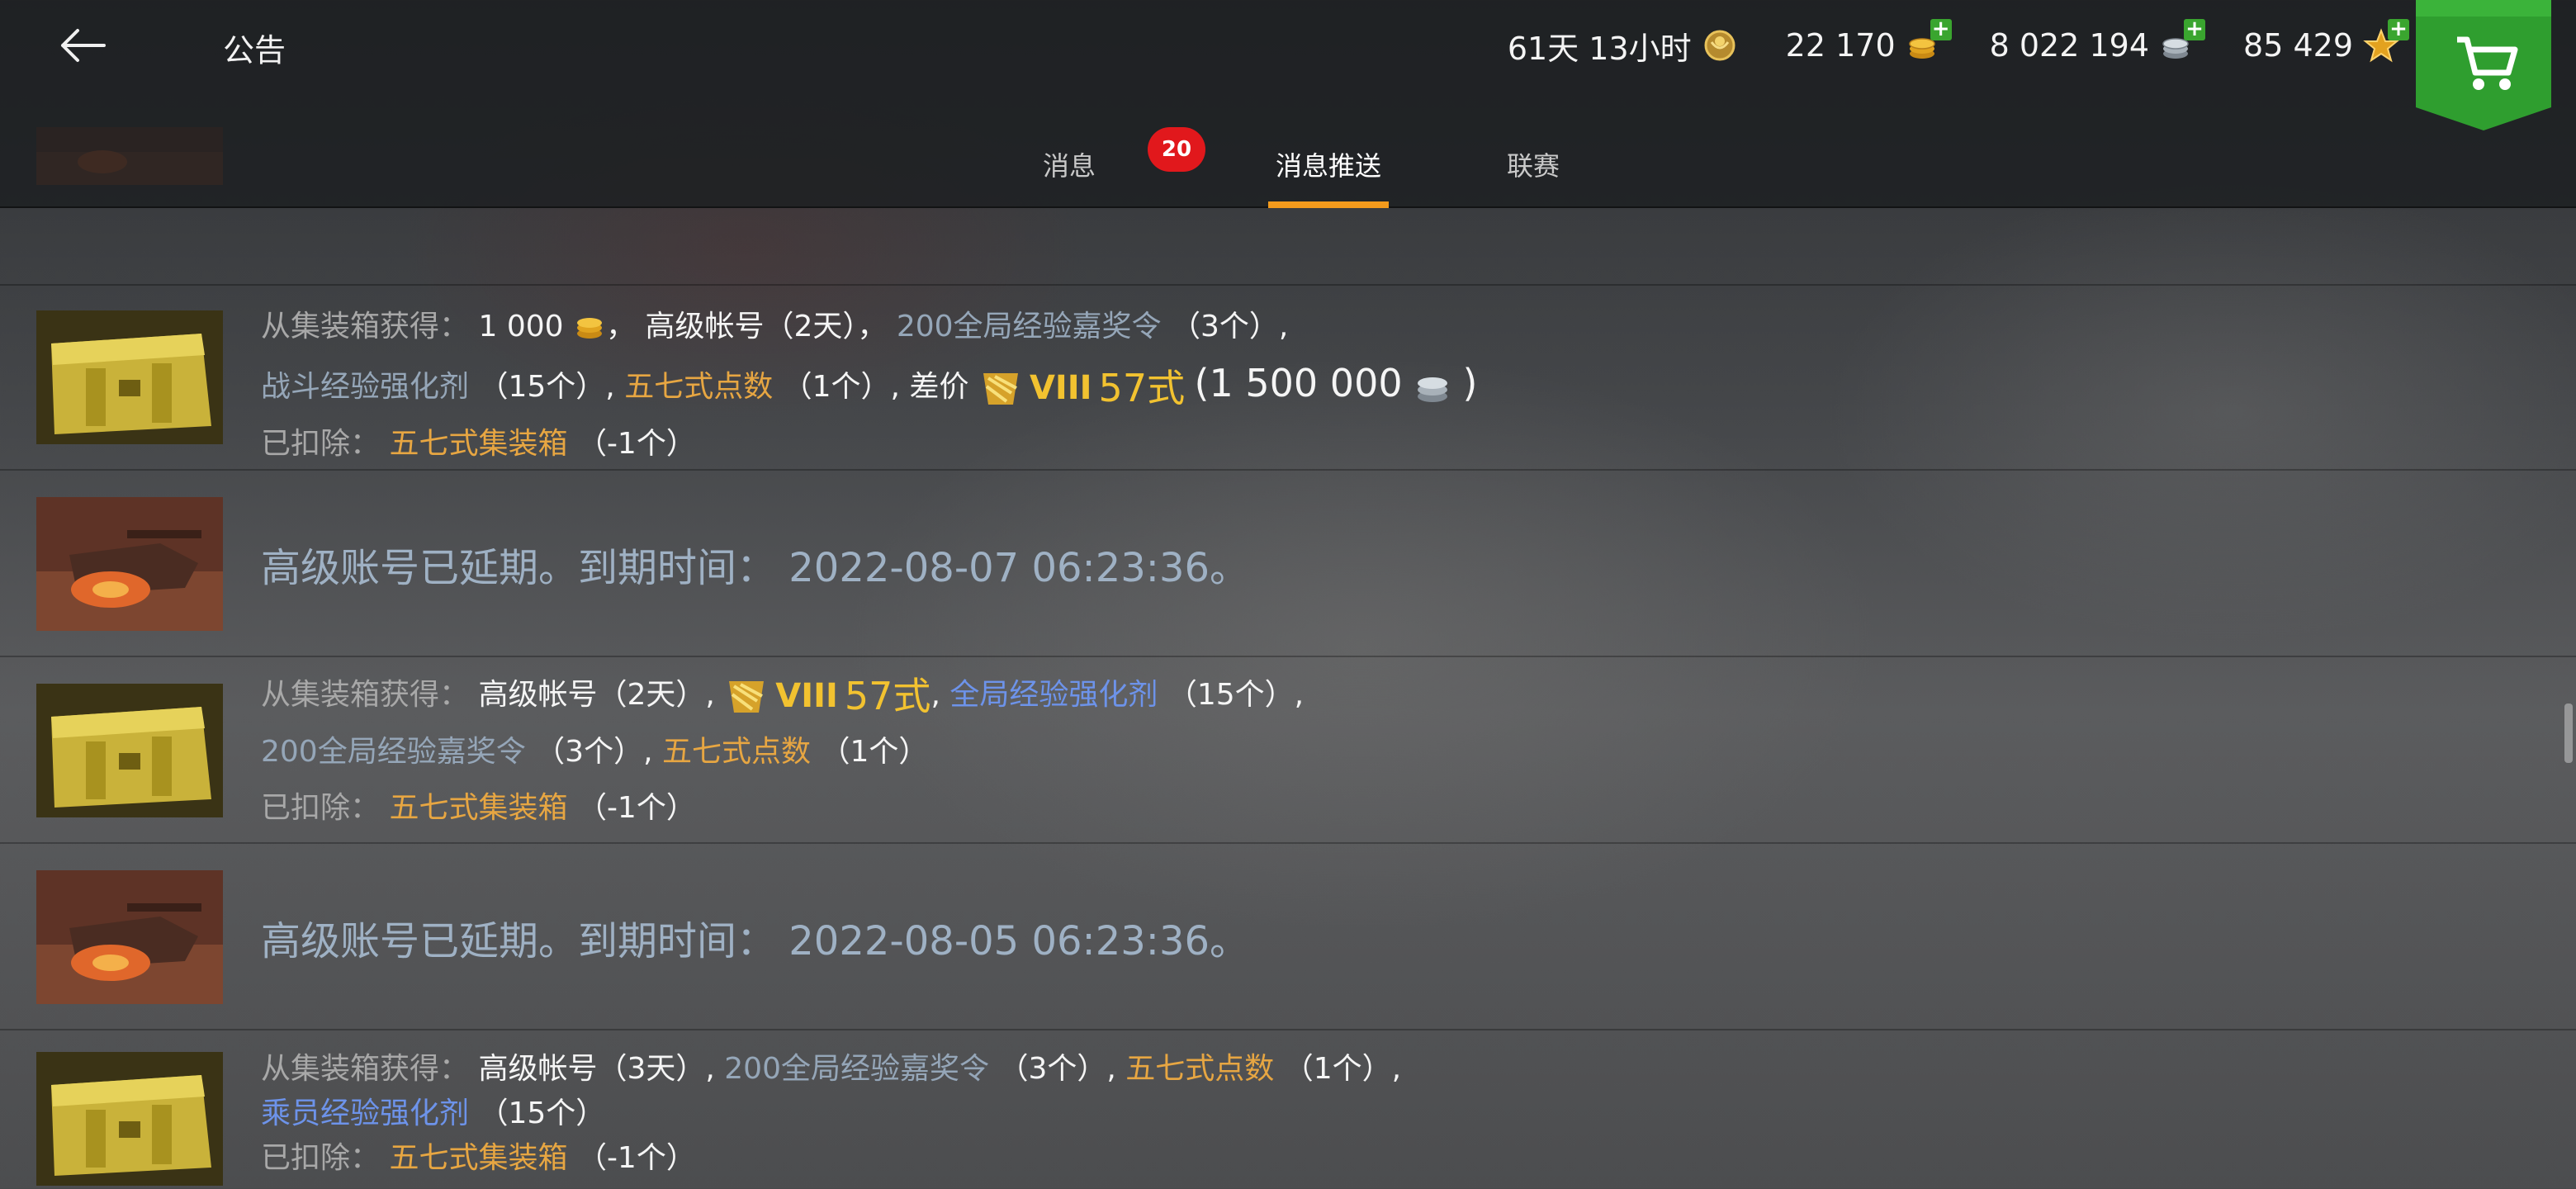 The image size is (2576, 1189). Describe the element at coordinates (1176, 149) in the screenshot. I see `messages-count-badge: 20` at that location.